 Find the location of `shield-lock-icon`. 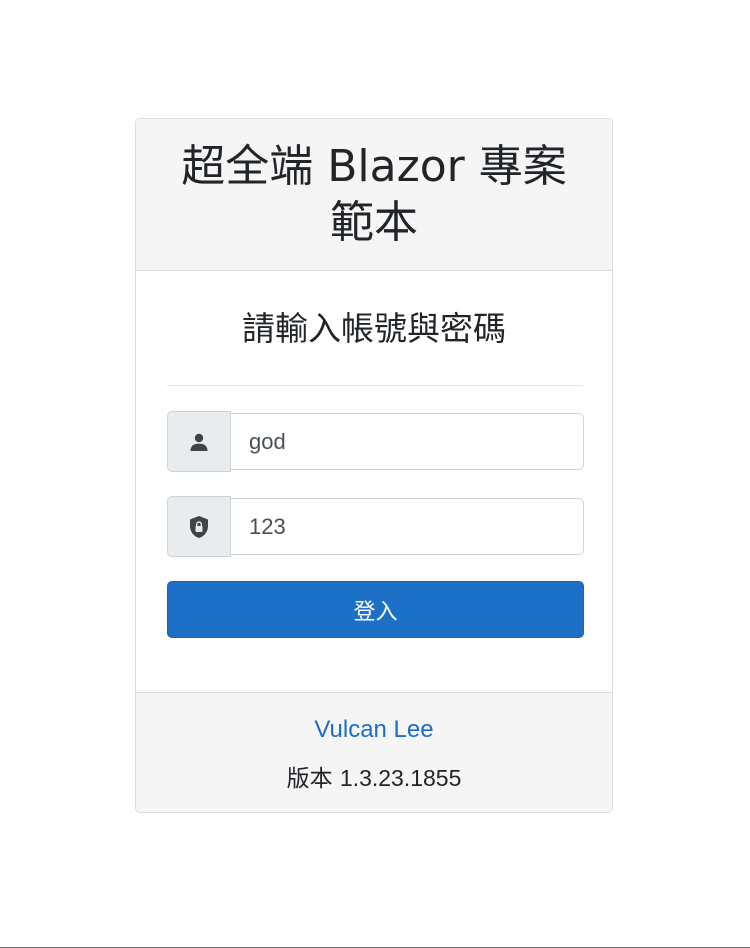

shield-lock-icon is located at coordinates (199, 527).